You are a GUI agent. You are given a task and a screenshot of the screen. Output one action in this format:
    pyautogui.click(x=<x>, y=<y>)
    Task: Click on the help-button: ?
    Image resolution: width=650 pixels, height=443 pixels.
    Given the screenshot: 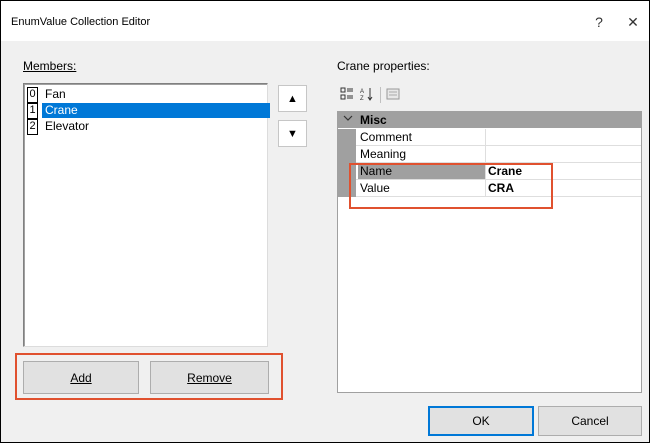 What is the action you would take?
    pyautogui.click(x=599, y=22)
    